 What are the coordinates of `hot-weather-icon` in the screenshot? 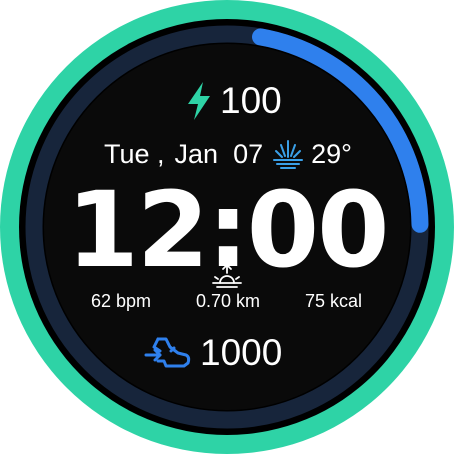 It's located at (288, 154).